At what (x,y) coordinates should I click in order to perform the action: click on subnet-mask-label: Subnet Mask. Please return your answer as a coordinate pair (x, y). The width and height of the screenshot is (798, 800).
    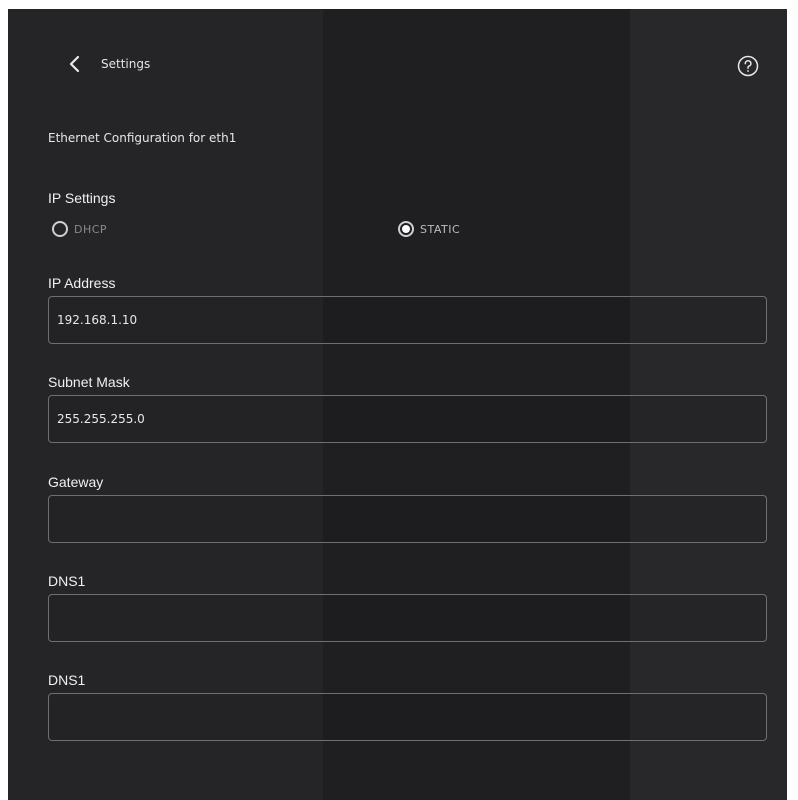
    Looking at the image, I should click on (89, 382).